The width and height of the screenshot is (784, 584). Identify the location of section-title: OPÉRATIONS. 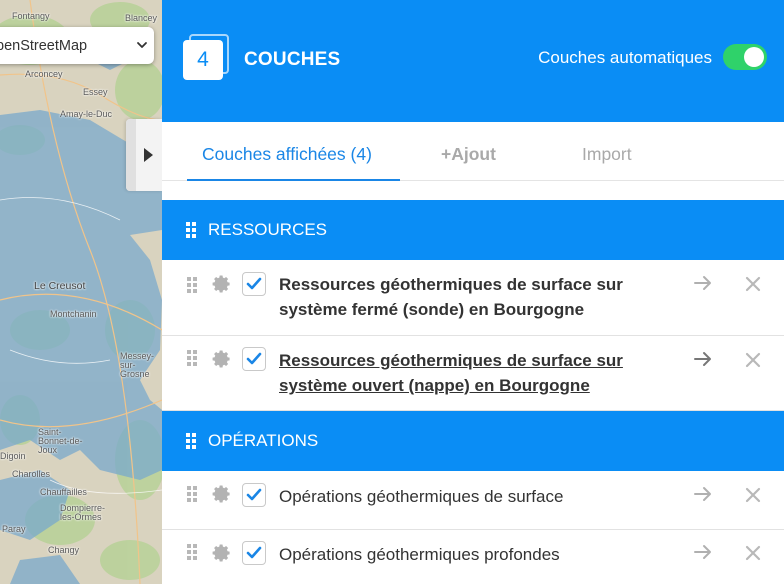
(263, 440).